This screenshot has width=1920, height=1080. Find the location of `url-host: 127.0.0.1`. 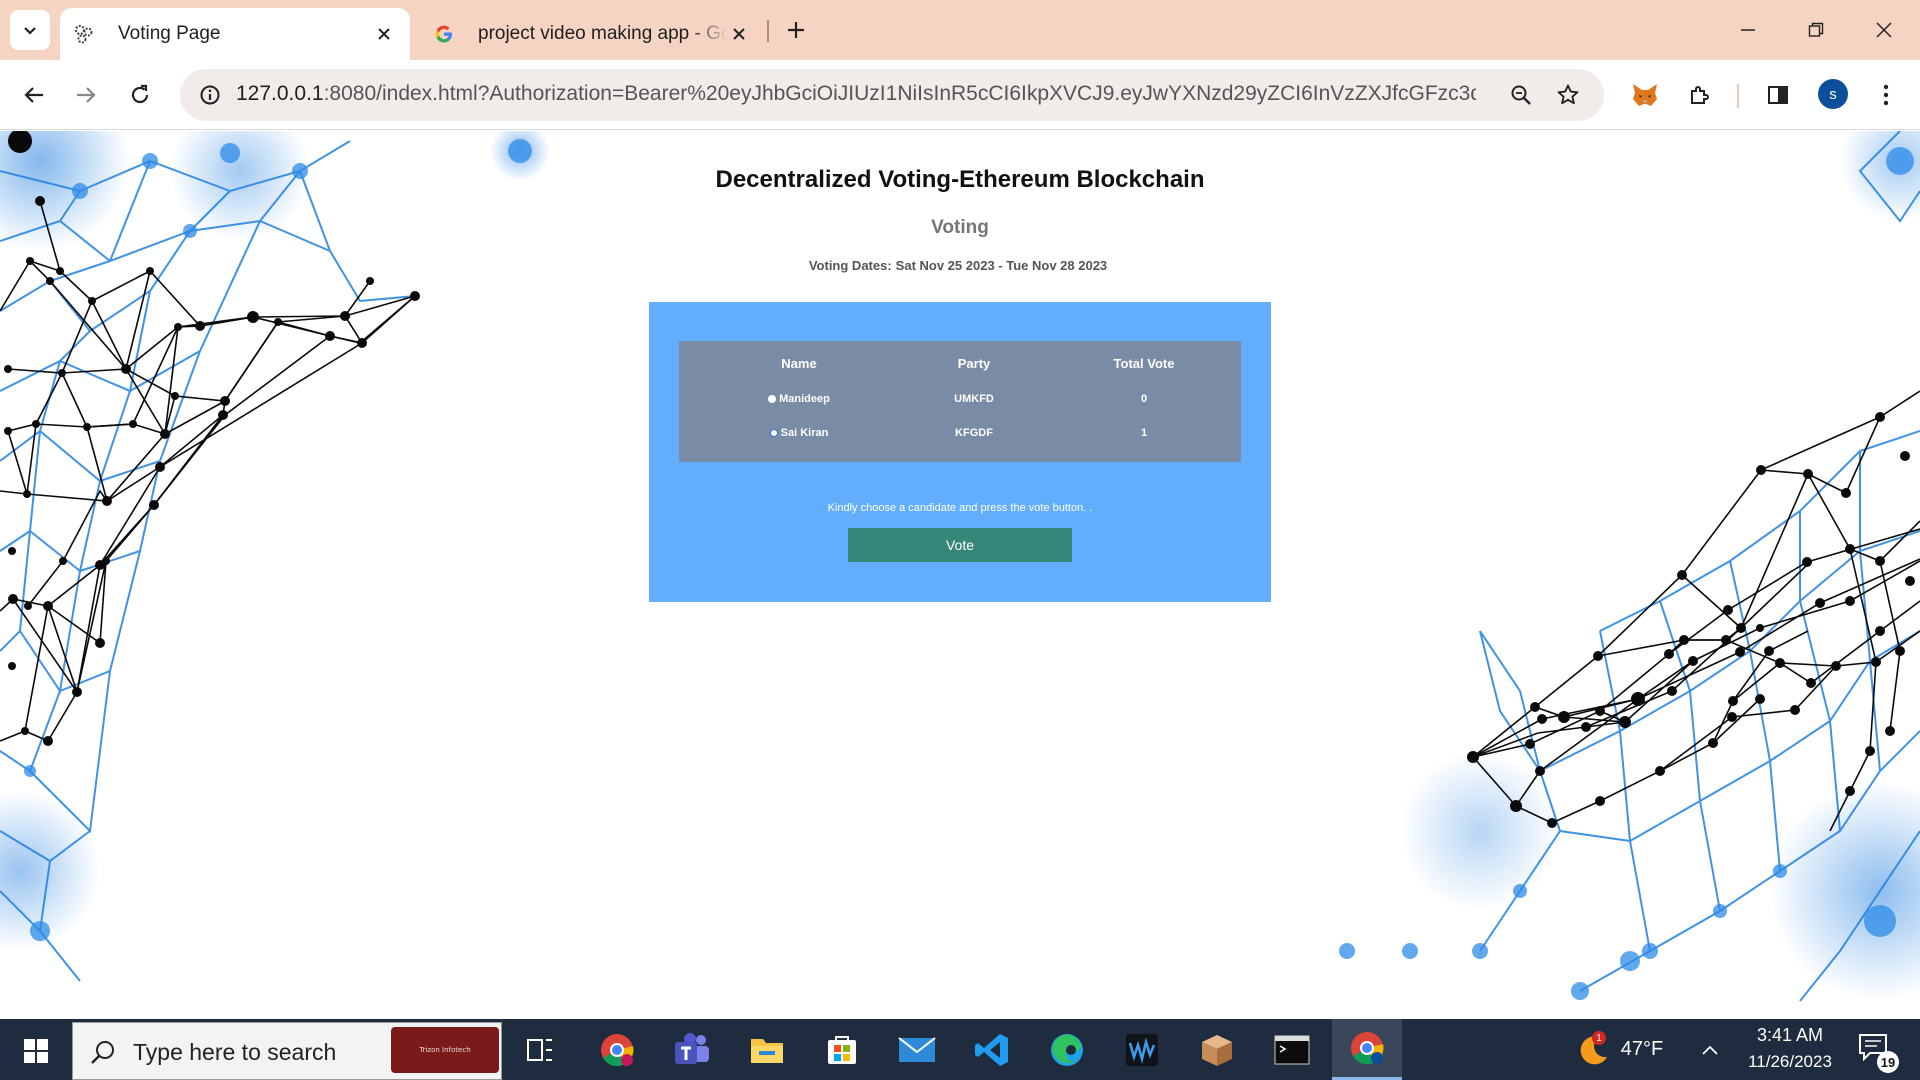

url-host: 127.0.0.1 is located at coordinates (280, 93).